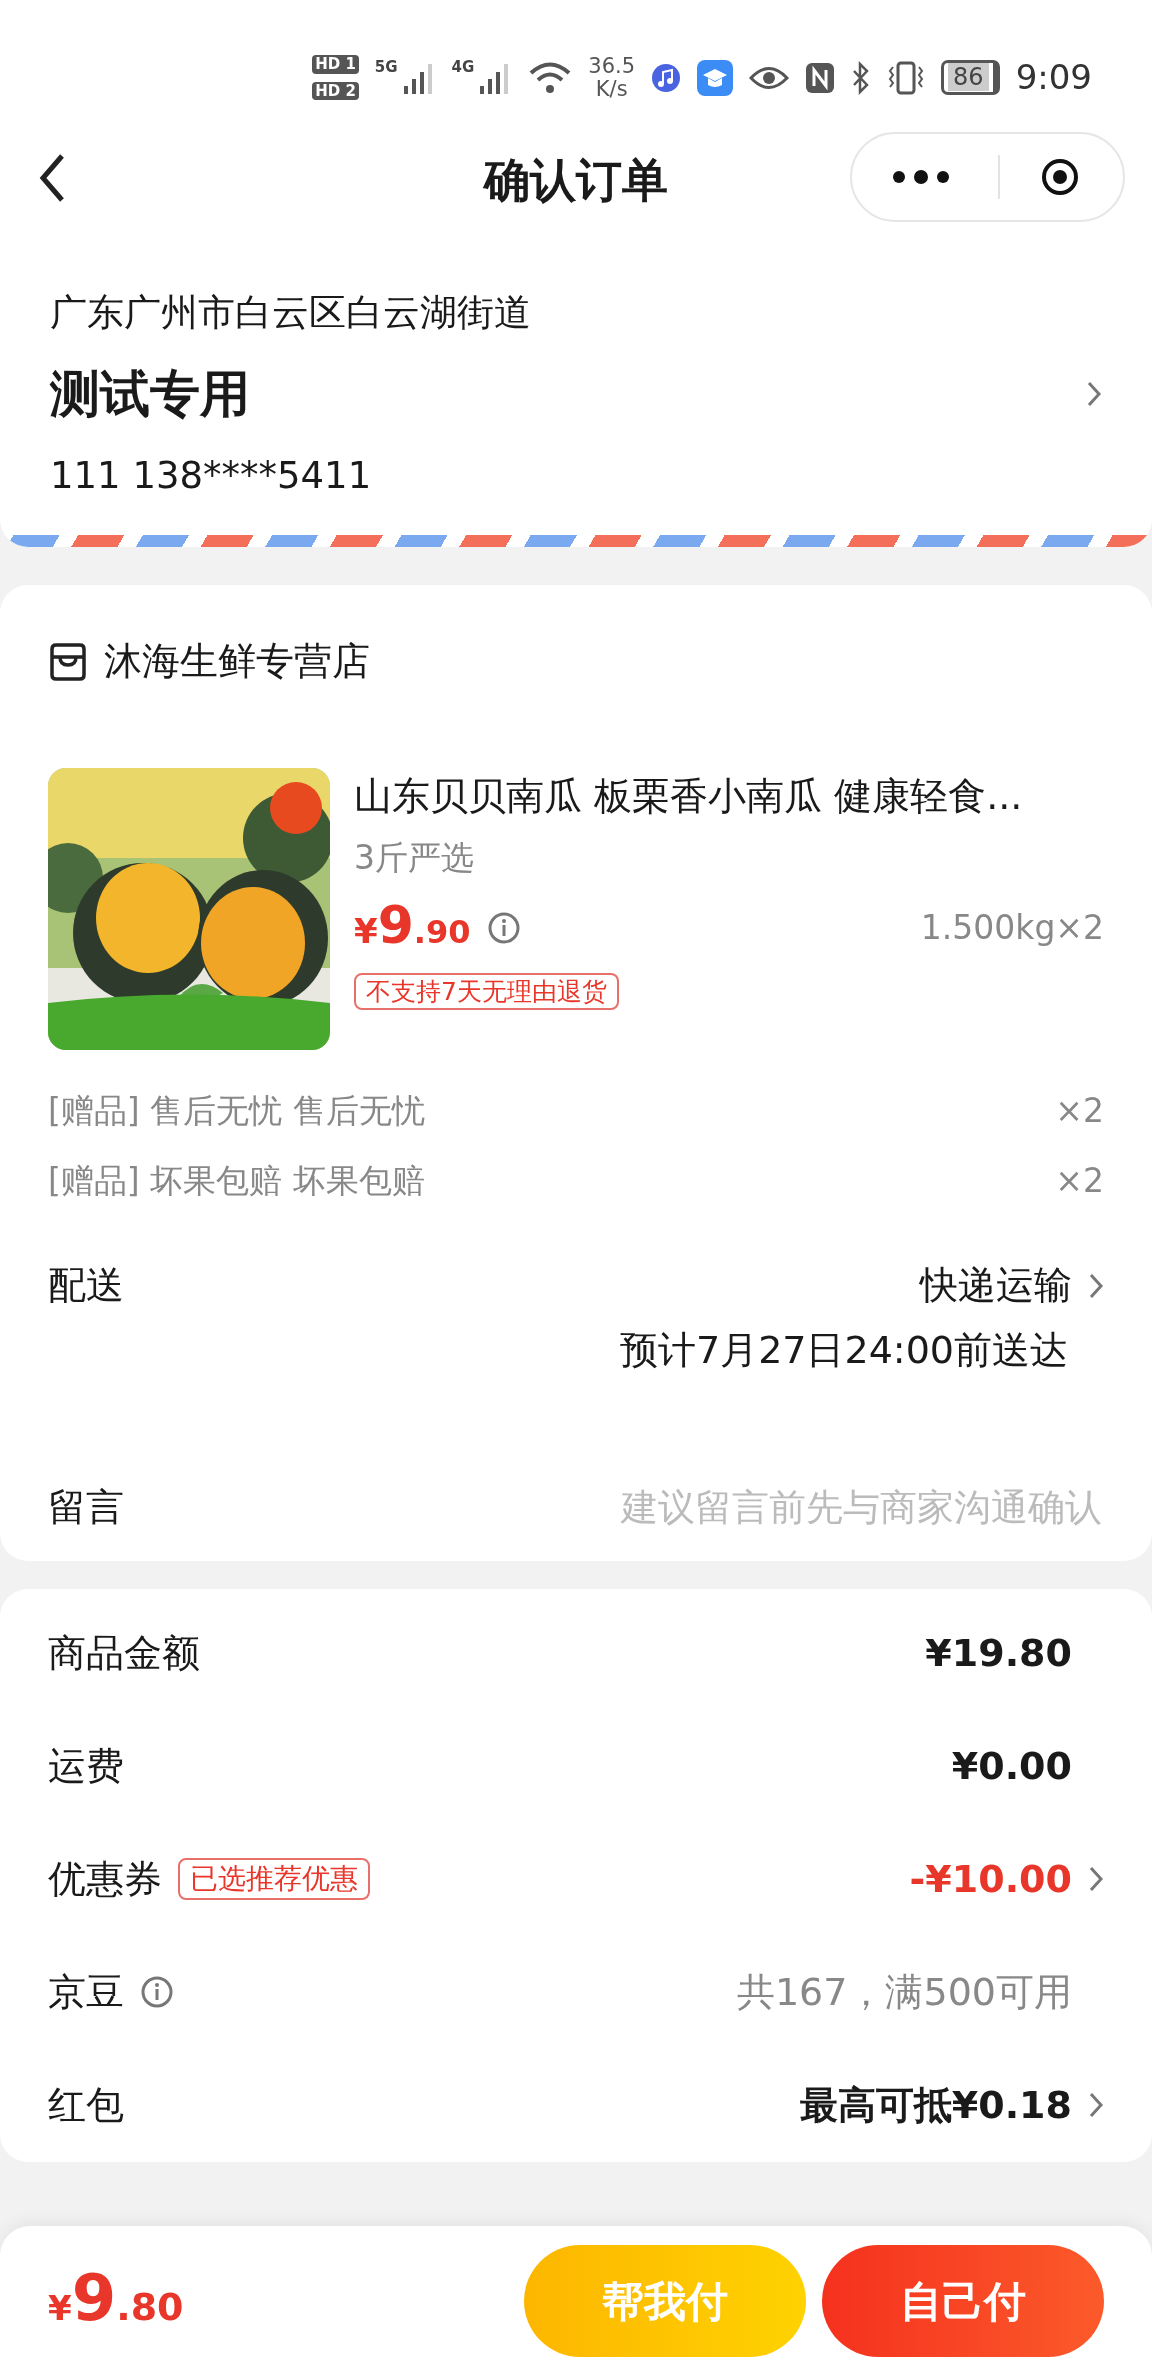  I want to click on summary-label: 京豆, so click(86, 1992).